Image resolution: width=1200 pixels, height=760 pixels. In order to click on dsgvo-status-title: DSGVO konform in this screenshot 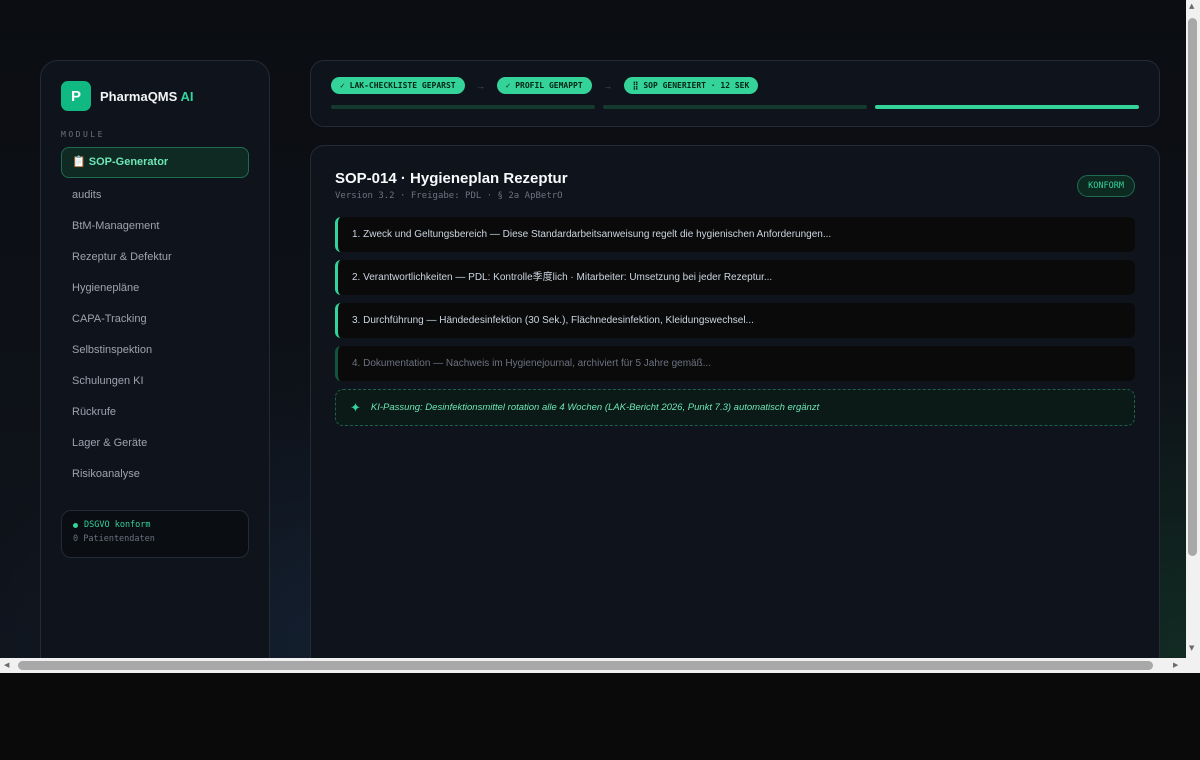, I will do `click(155, 525)`.